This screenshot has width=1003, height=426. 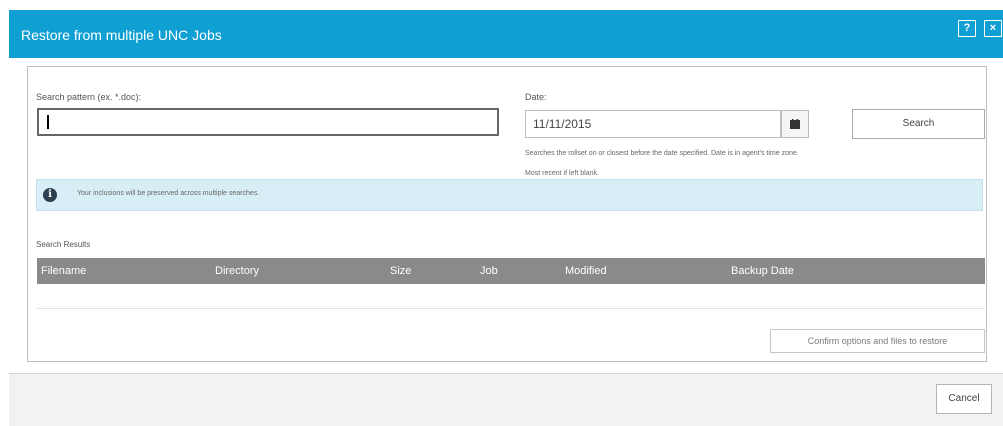 I want to click on column-header-modified: Modified, so click(x=586, y=271).